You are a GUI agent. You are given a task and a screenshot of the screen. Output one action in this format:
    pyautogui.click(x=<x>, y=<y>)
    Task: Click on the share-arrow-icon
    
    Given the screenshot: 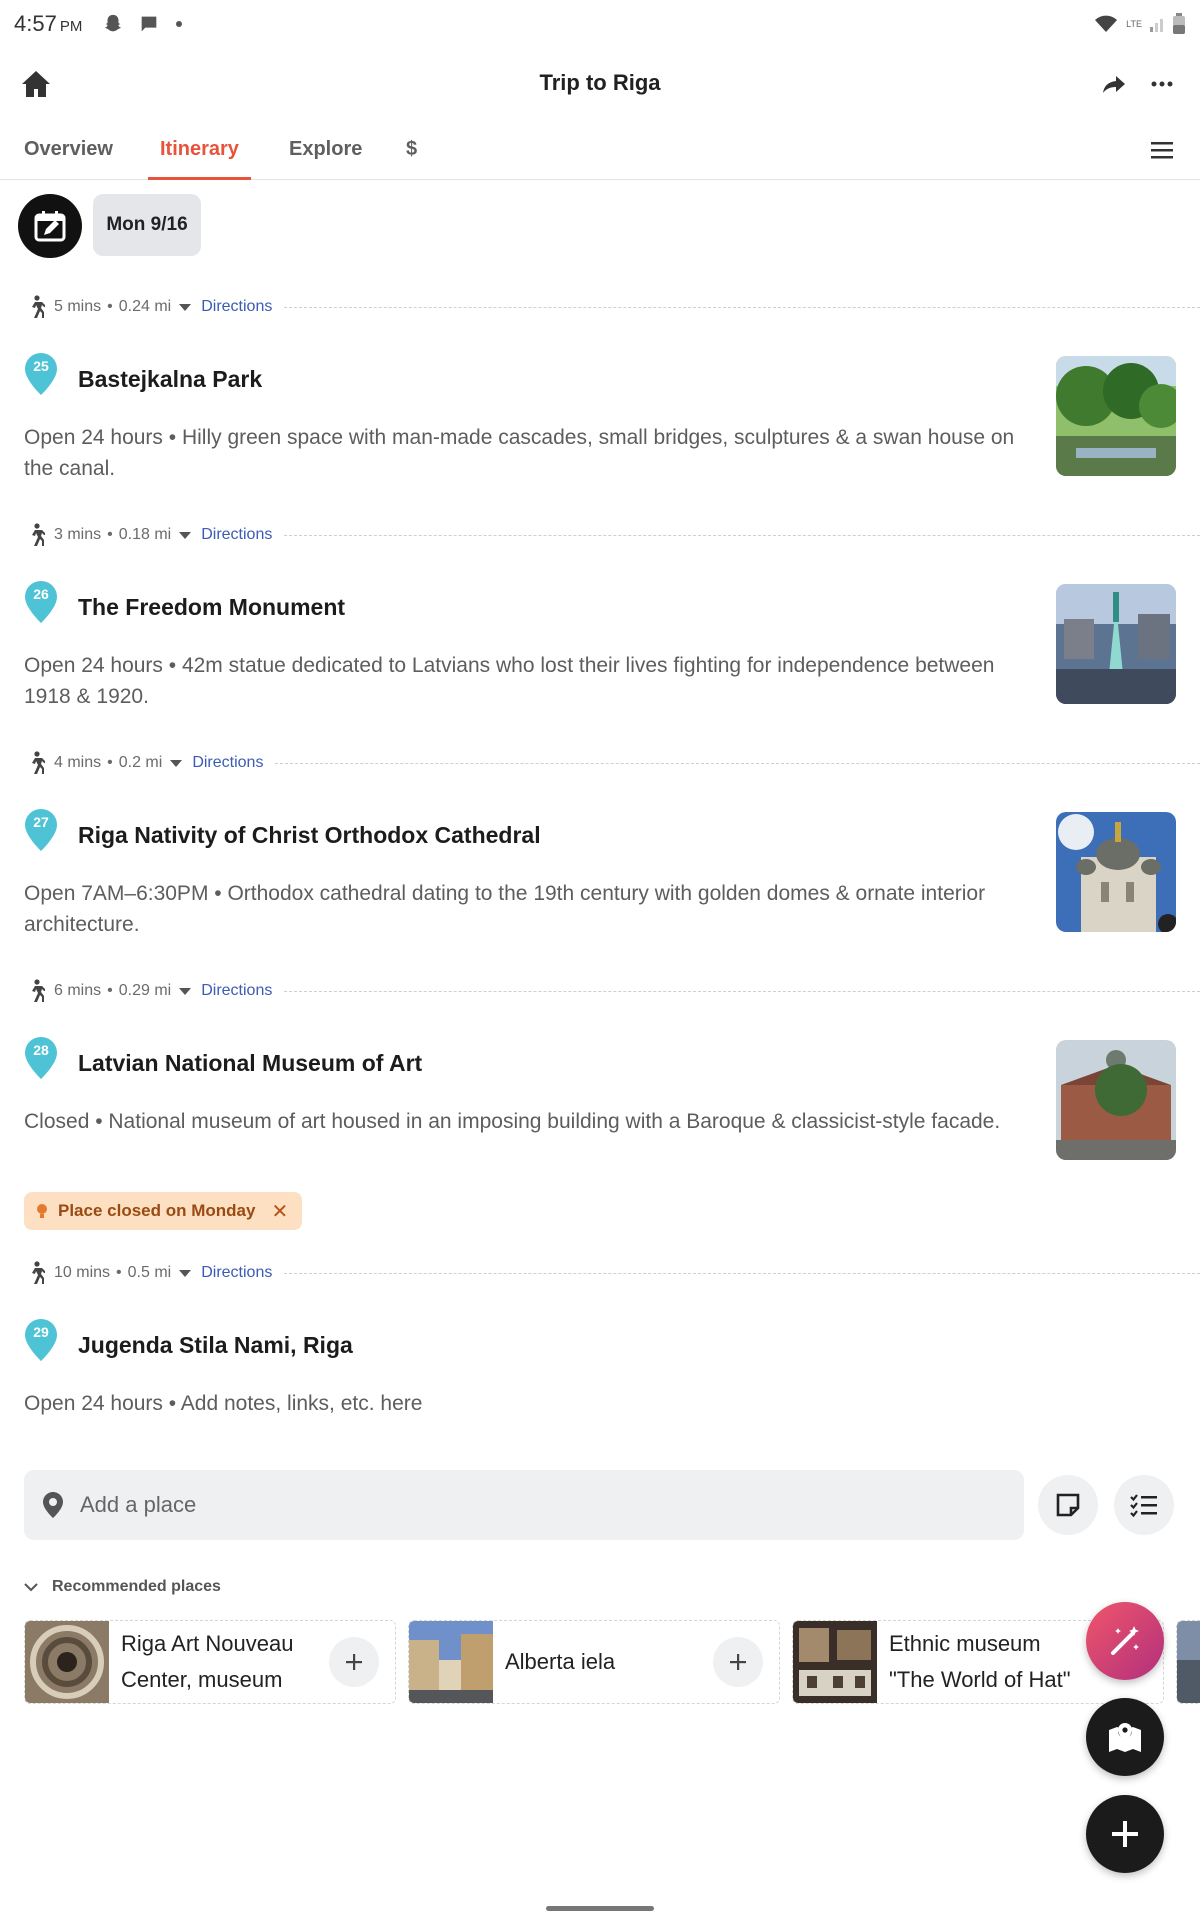 What is the action you would take?
    pyautogui.click(x=1114, y=84)
    